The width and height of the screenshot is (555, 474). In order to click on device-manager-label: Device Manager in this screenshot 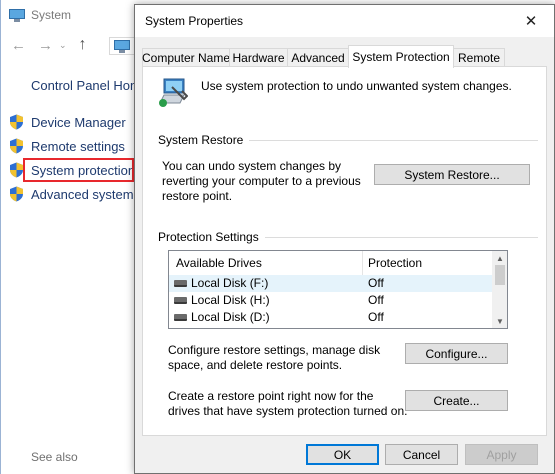, I will do `click(78, 122)`.